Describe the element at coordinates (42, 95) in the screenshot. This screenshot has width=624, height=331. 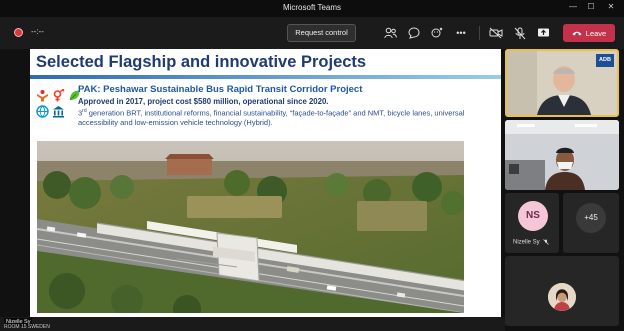
I see `people-icon` at that location.